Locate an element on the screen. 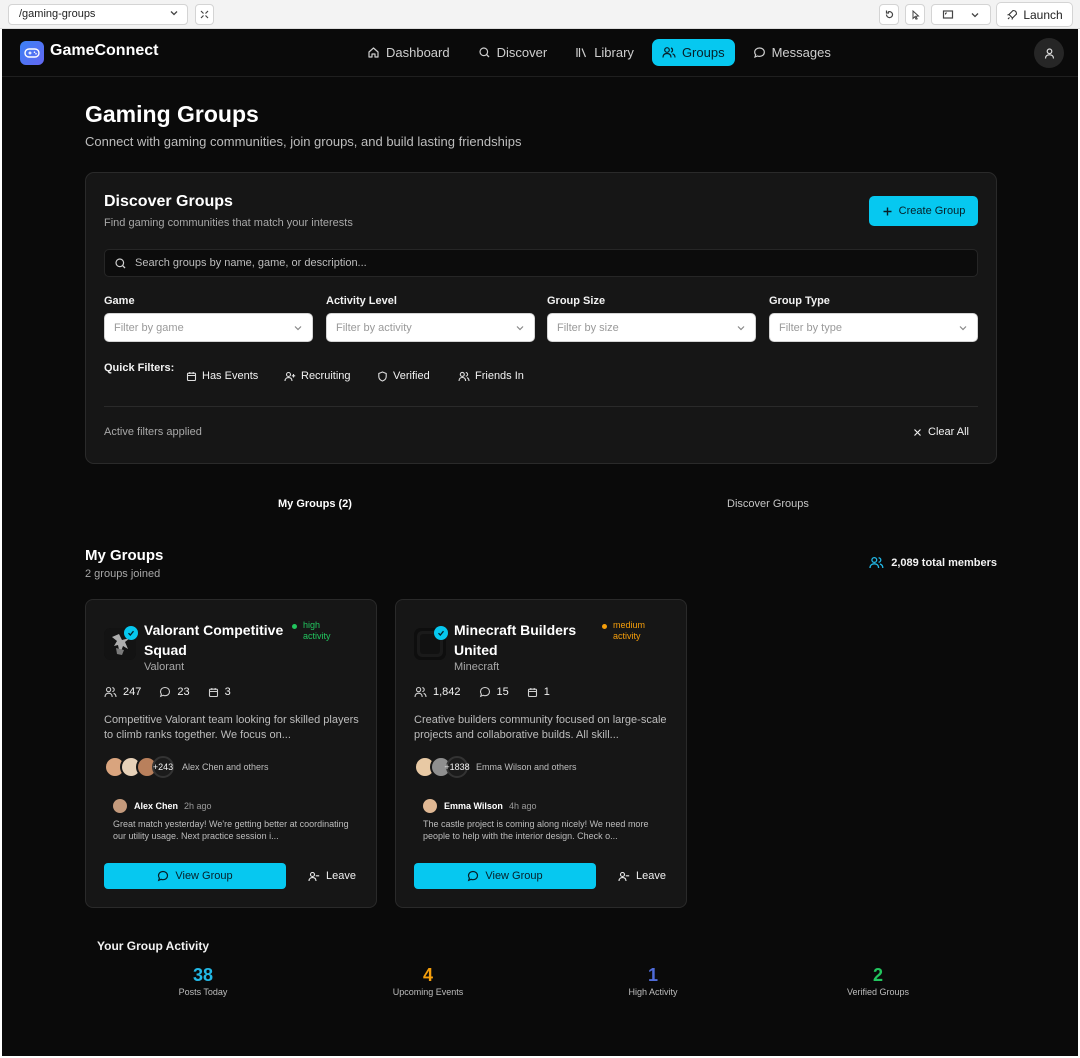  post-count: 23 is located at coordinates (174, 692).